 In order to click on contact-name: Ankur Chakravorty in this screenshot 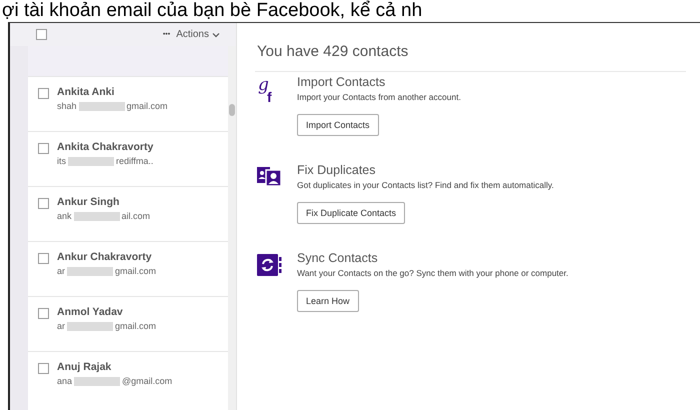, I will do `click(105, 257)`.